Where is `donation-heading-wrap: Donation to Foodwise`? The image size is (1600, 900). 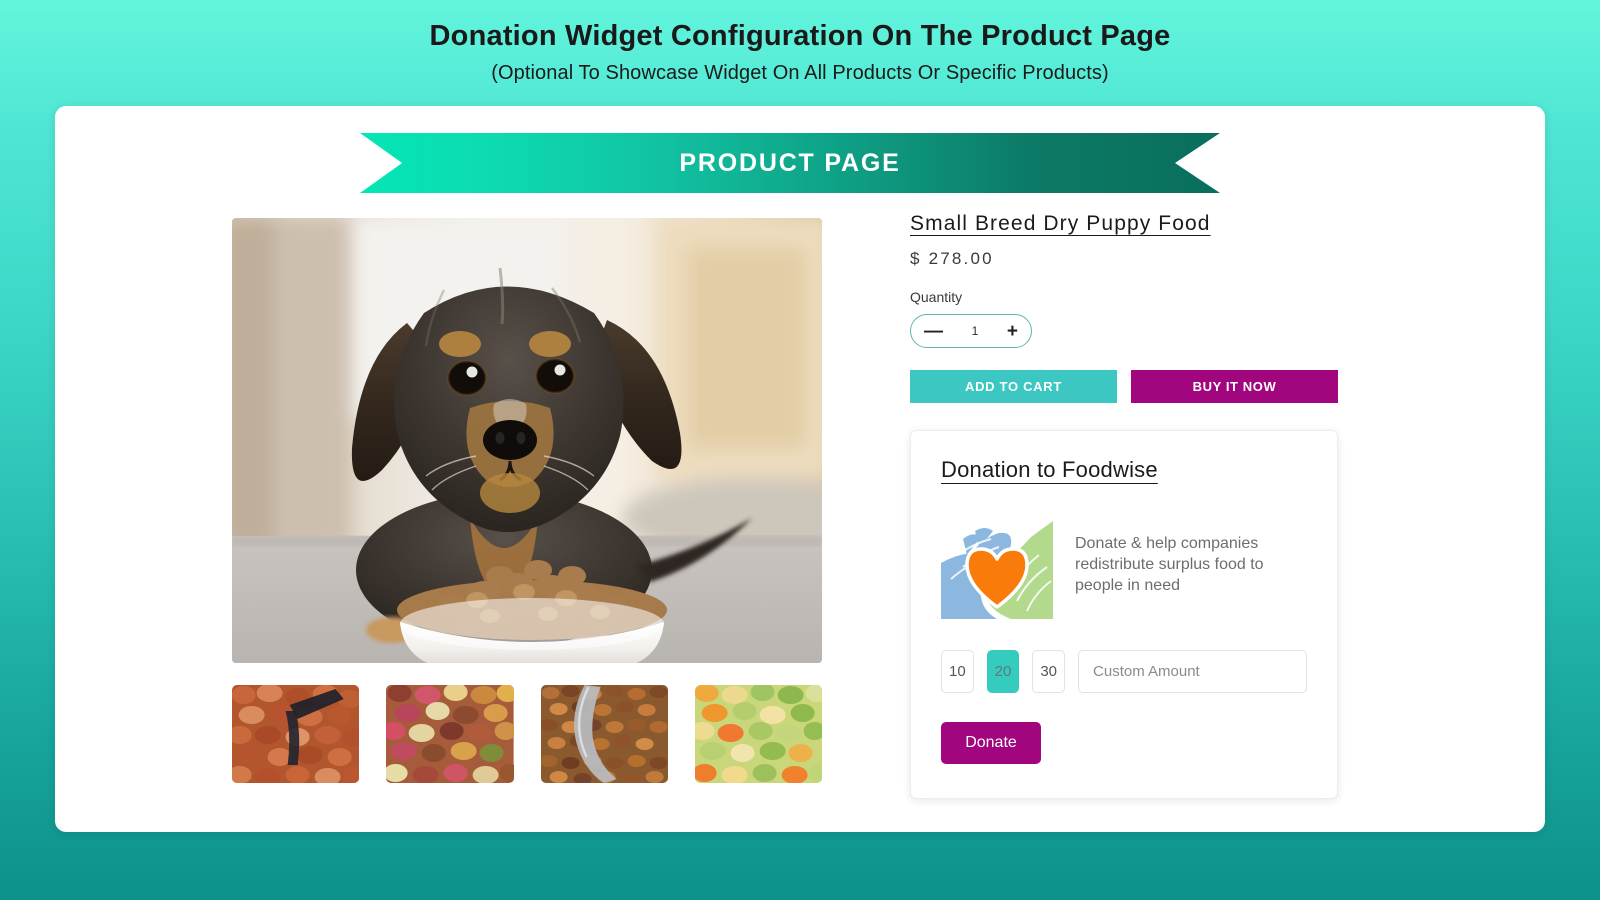 donation-heading-wrap: Donation to Foodwise is located at coordinates (1124, 470).